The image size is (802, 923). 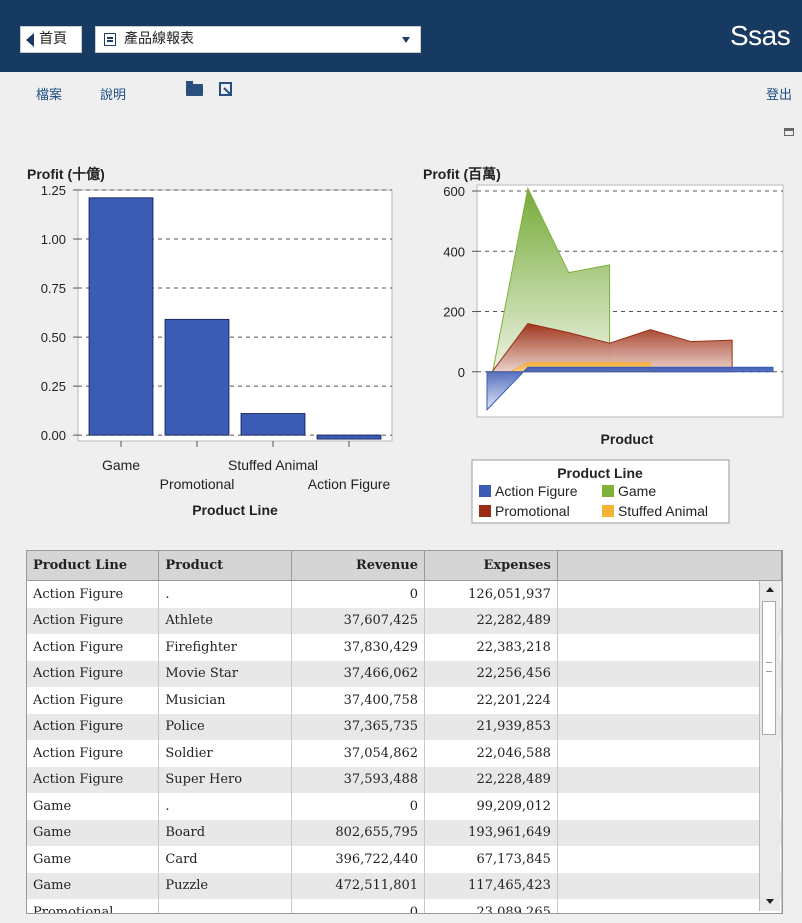 What do you see at coordinates (358, 566) in the screenshot?
I see `column-header-revenue: Revenue` at bounding box center [358, 566].